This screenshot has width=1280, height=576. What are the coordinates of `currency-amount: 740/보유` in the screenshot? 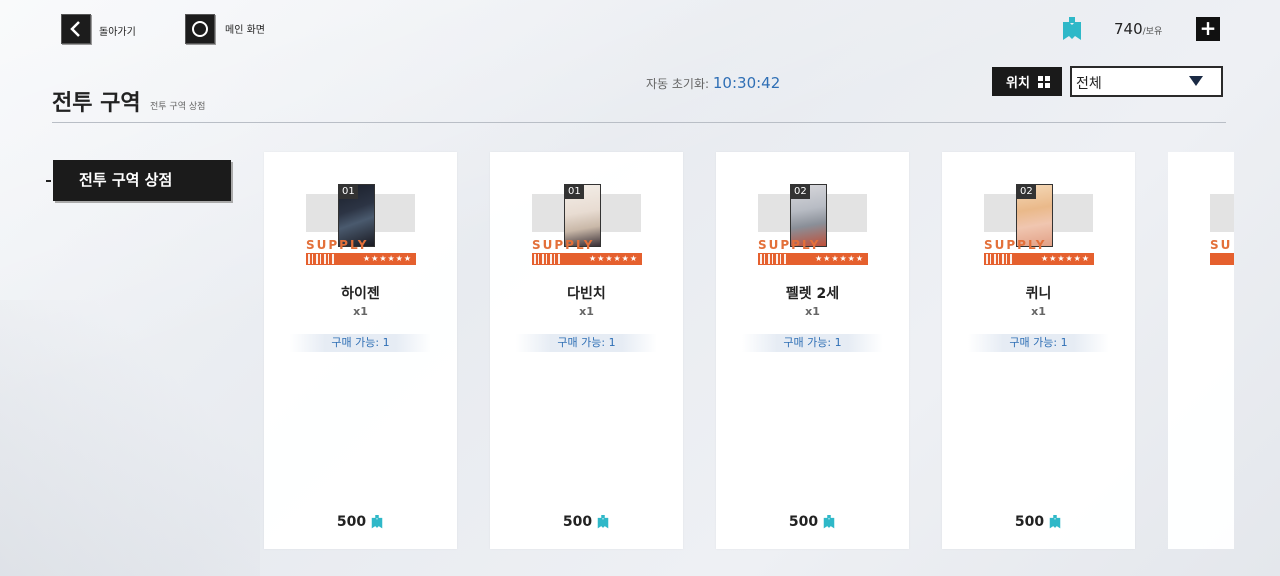 It's located at (1138, 29).